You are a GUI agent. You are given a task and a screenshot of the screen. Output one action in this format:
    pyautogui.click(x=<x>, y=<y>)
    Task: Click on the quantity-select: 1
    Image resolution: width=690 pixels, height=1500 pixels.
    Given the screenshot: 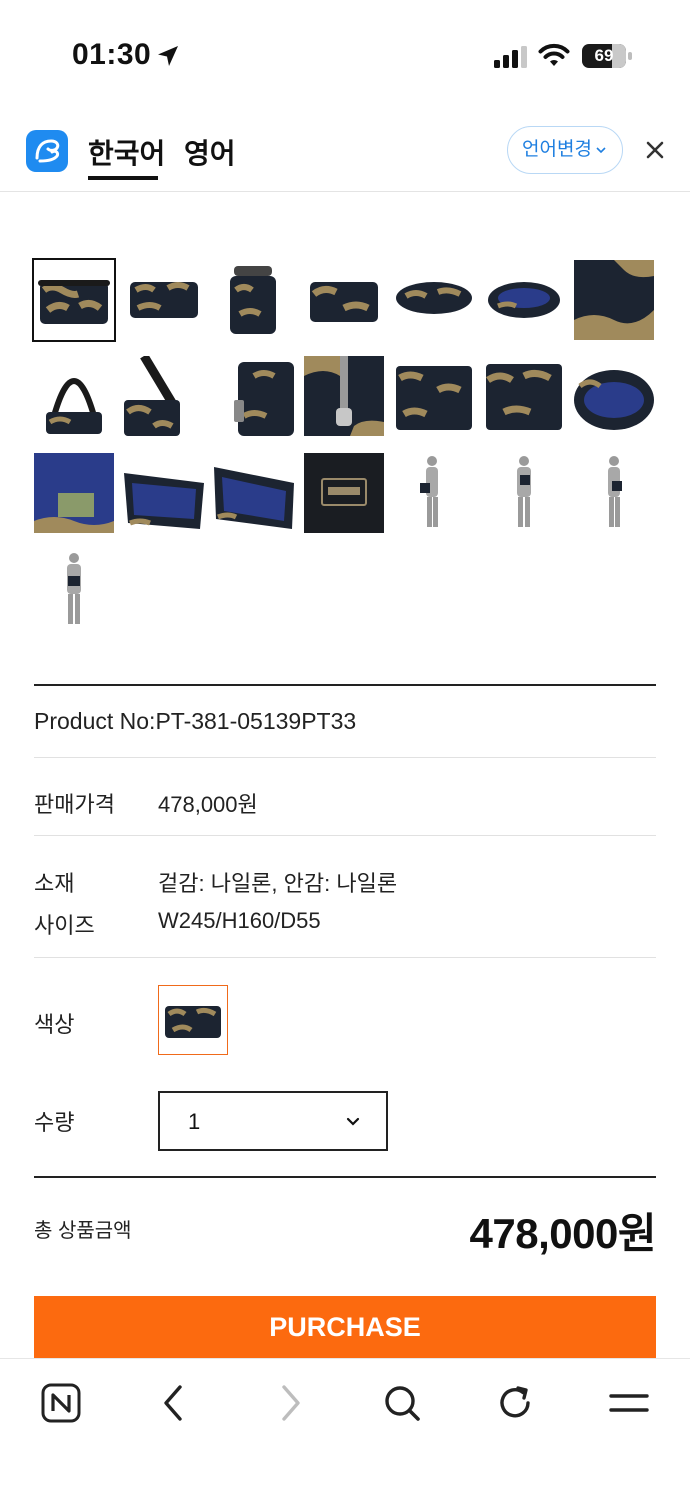 What is the action you would take?
    pyautogui.click(x=273, y=1121)
    